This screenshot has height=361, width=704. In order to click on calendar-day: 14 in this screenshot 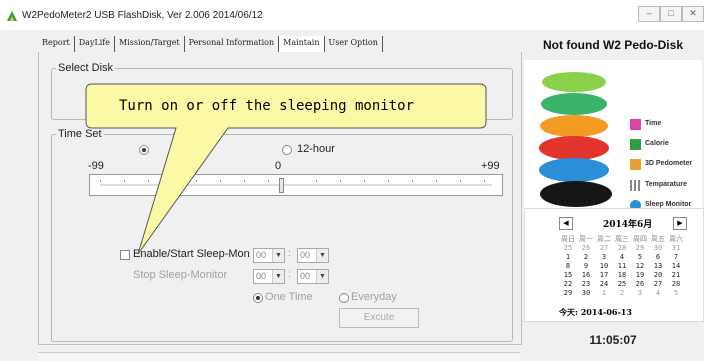, I will do `click(676, 266)`.